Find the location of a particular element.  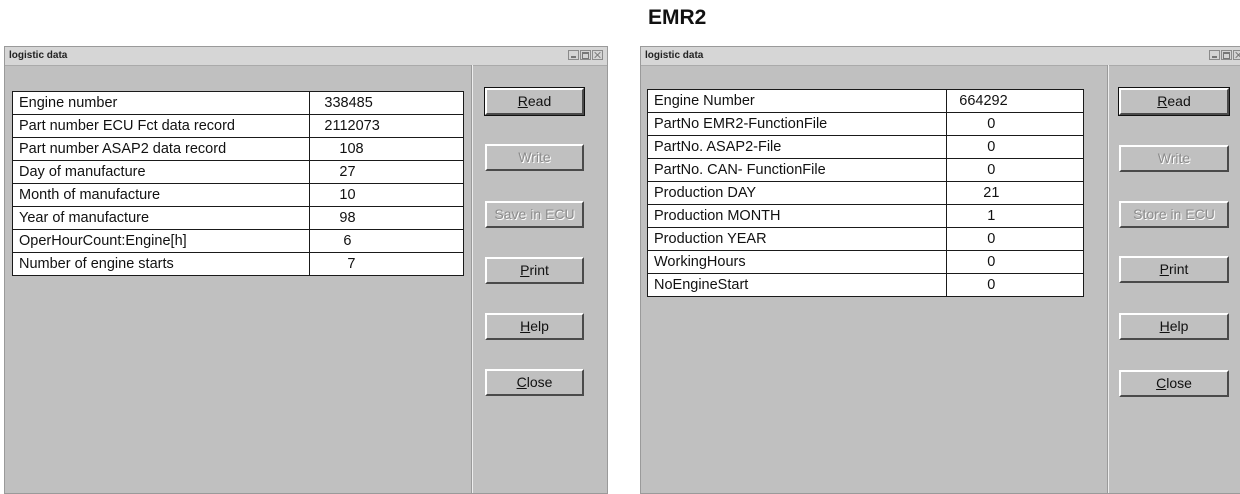

table-row: Day of manufacture 27 is located at coordinates (237, 172).